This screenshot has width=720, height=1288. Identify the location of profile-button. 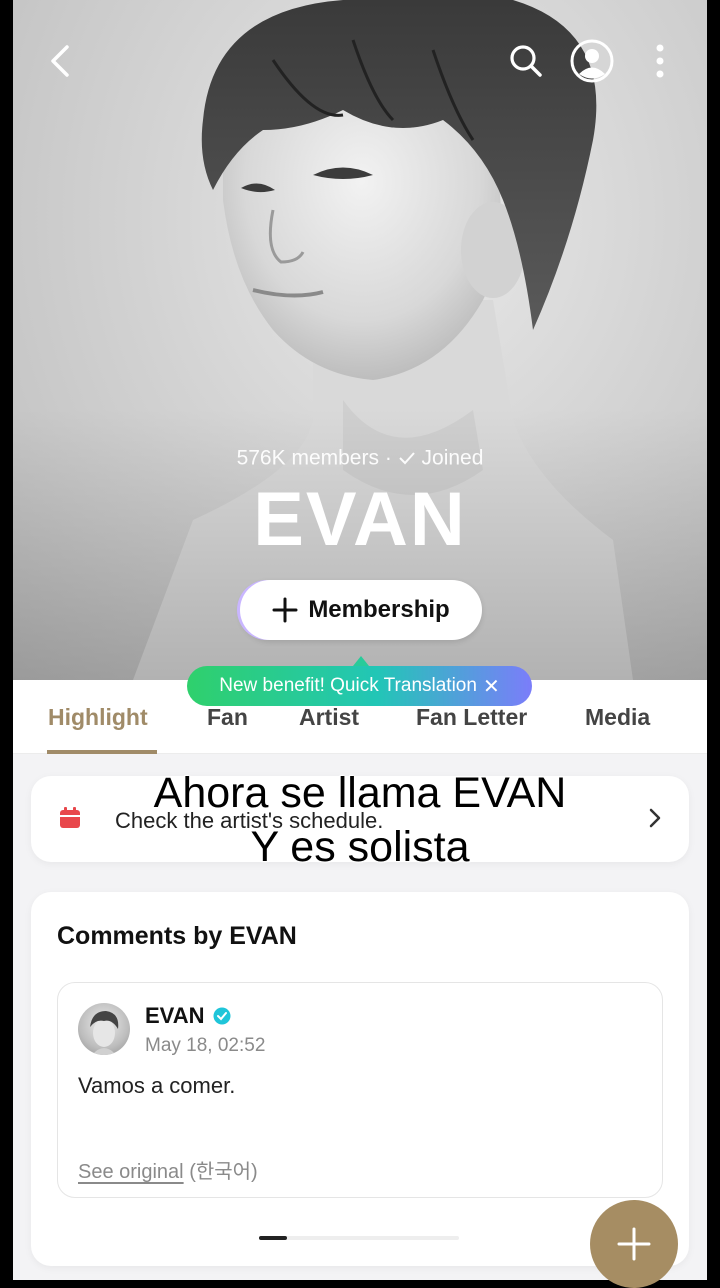
(592, 61).